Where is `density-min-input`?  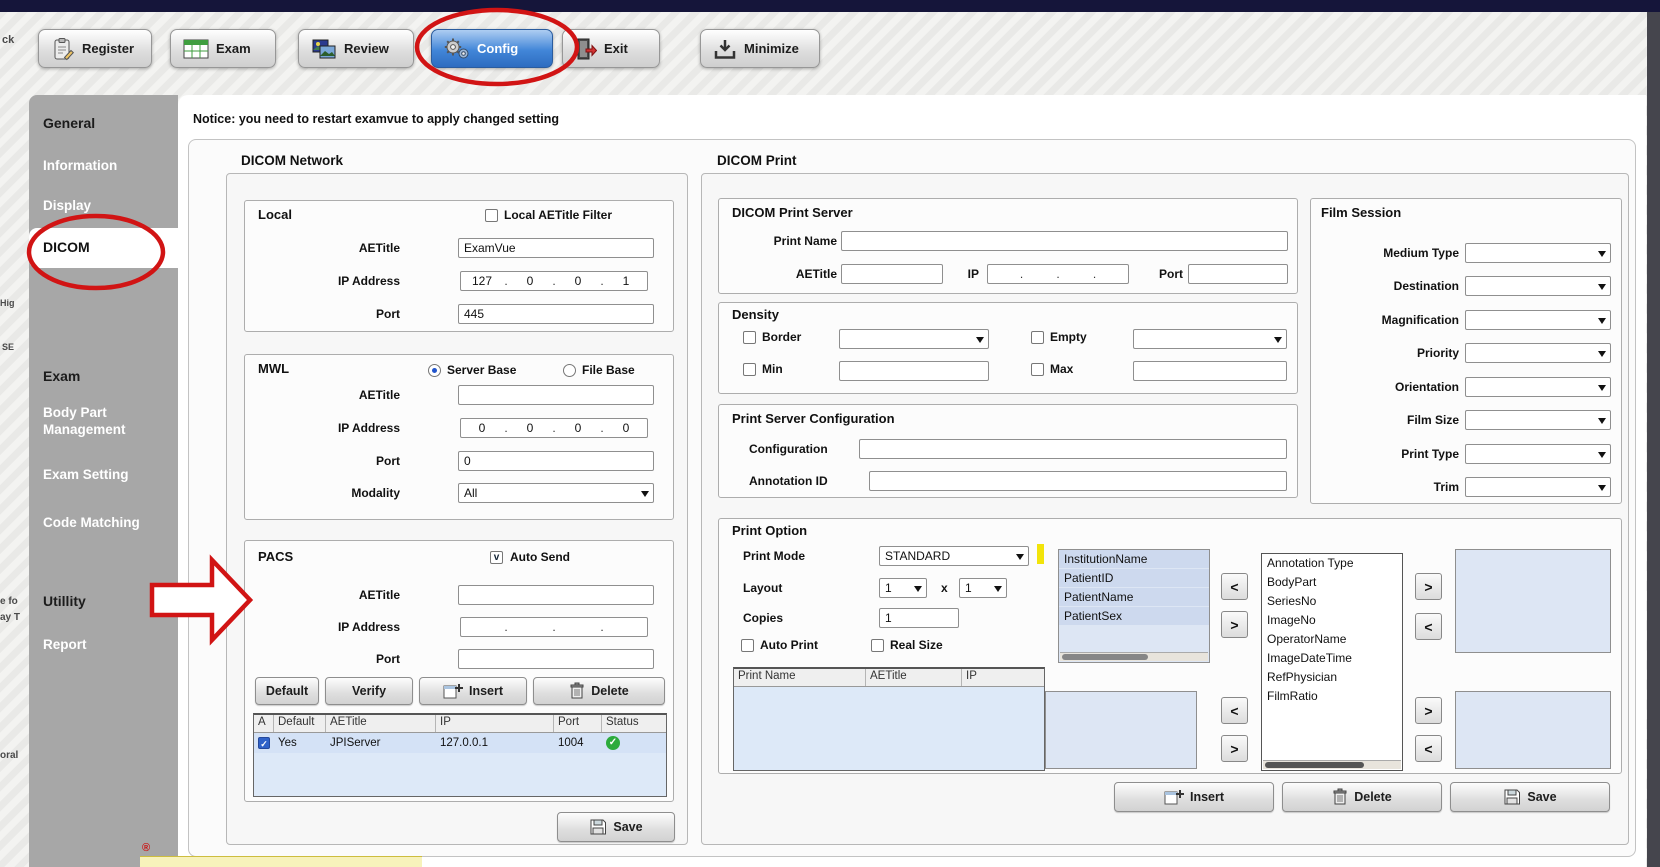
density-min-input is located at coordinates (914, 371).